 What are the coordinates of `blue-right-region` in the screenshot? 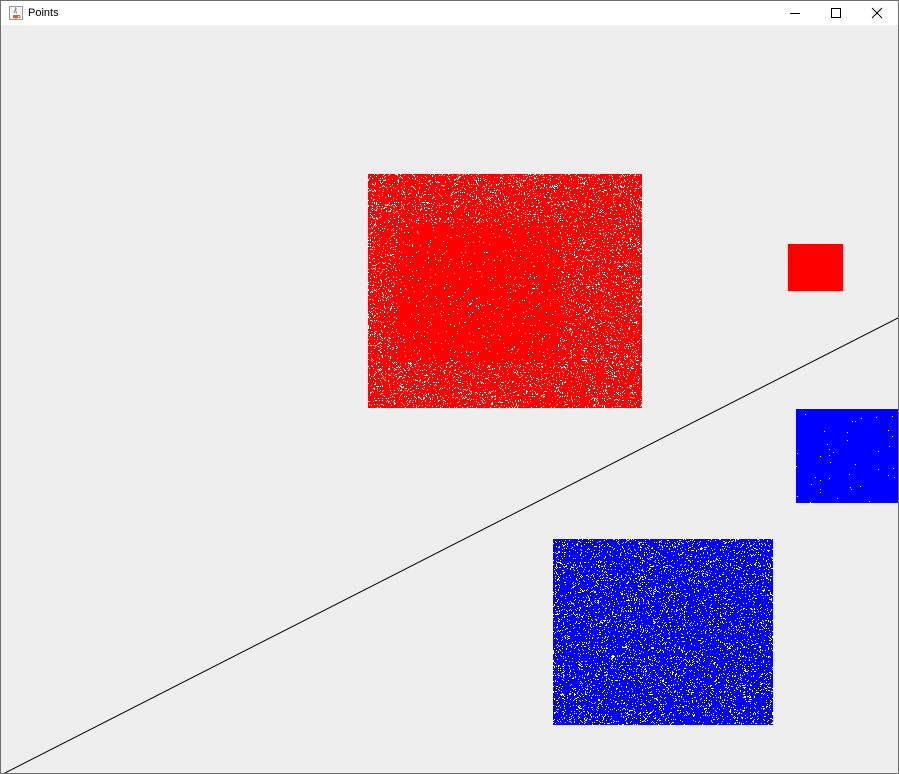 It's located at (847, 456).